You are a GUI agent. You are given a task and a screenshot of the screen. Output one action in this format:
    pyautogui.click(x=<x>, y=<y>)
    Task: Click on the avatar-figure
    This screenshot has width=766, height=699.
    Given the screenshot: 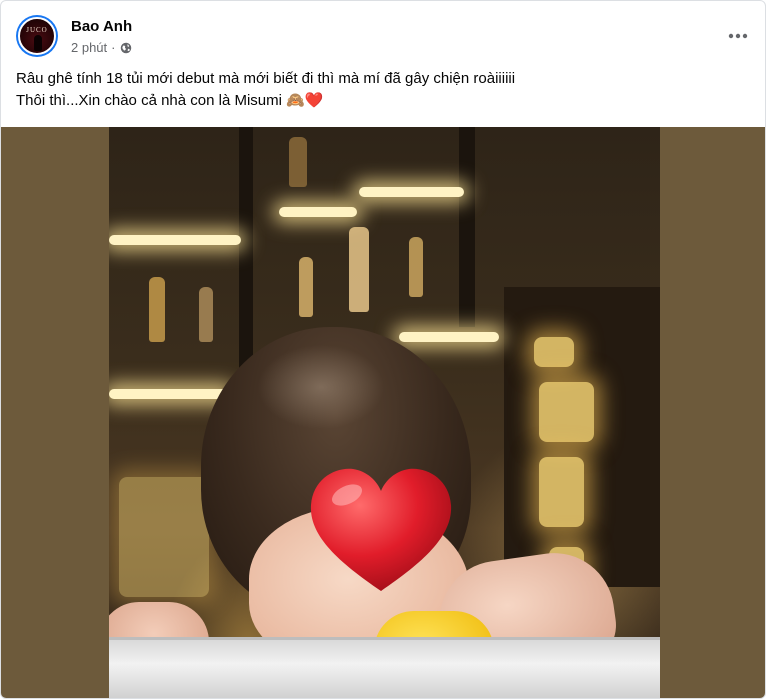 What is the action you would take?
    pyautogui.click(x=38, y=43)
    